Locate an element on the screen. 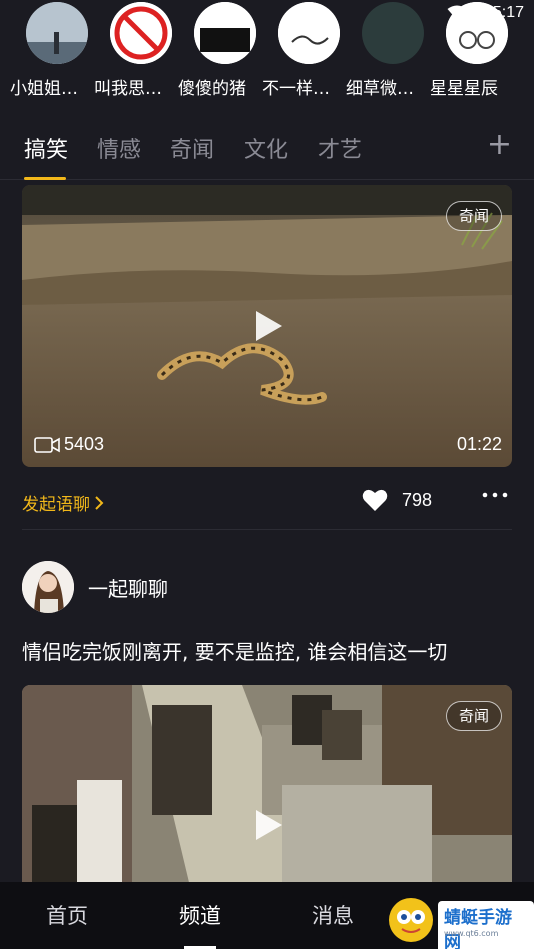 This screenshot has height=949, width=534. watermark-url: www.qt6.com is located at coordinates (471, 933).